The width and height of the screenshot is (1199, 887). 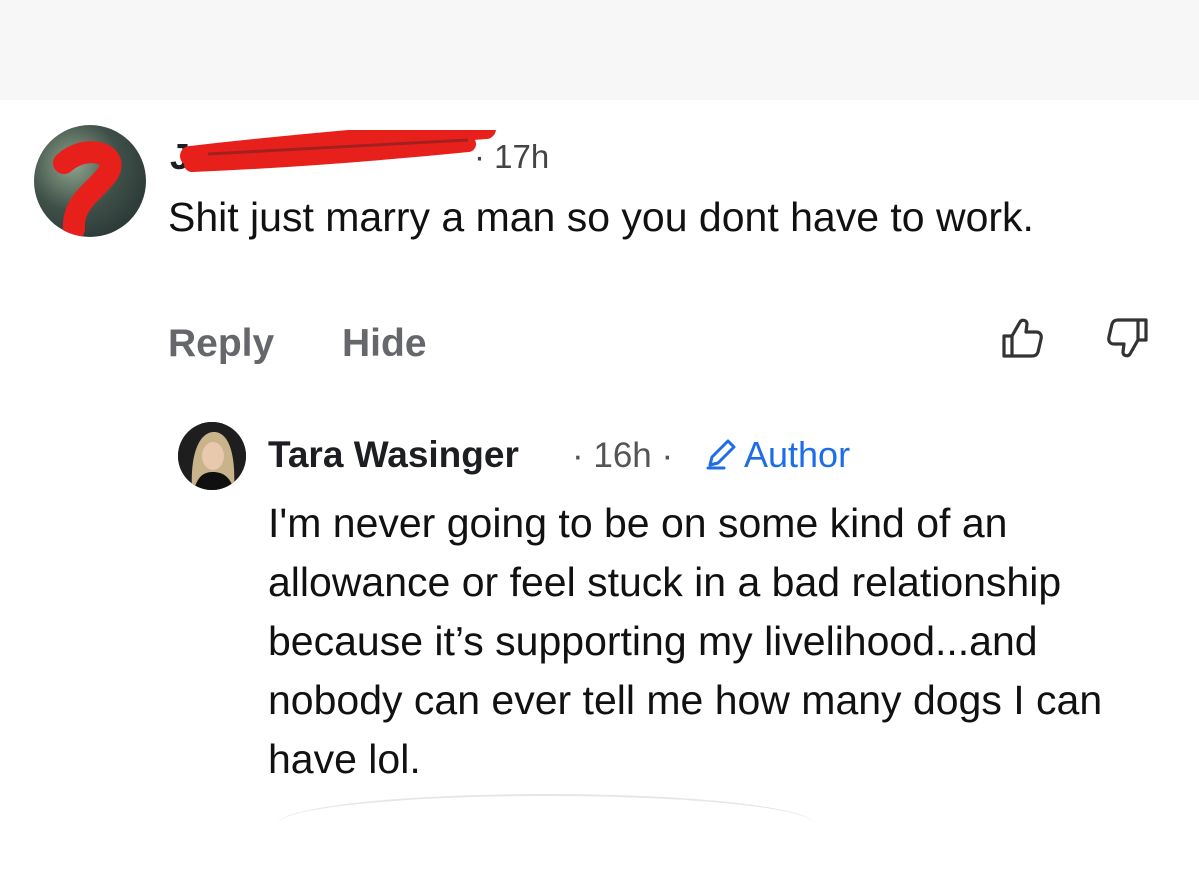 I want to click on reply-button: Reply, so click(x=221, y=344).